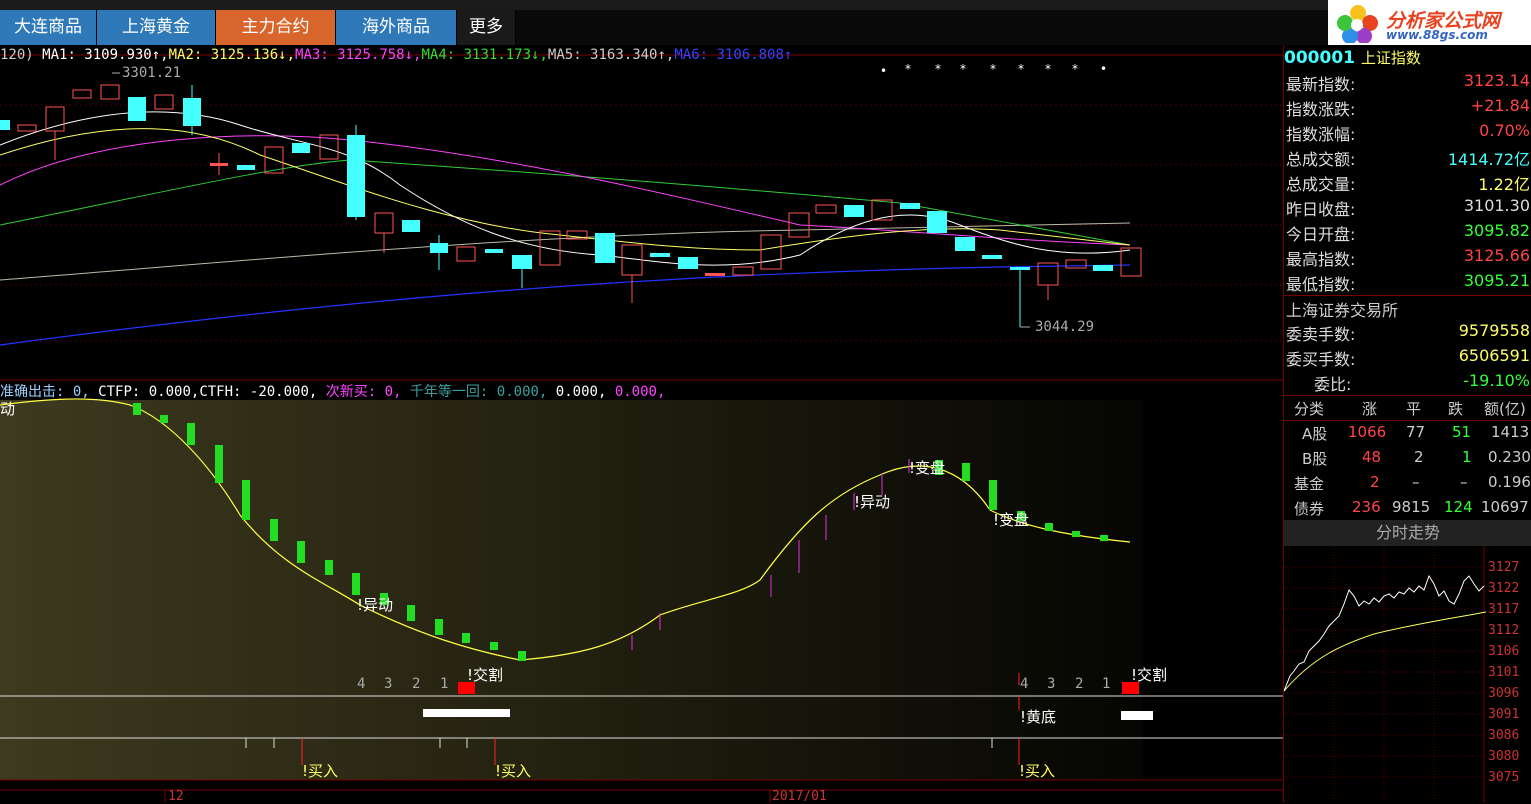 The image size is (1531, 804). What do you see at coordinates (1321, 209) in the screenshot?
I see `row-prev-close-label: 昨日收盘:` at bounding box center [1321, 209].